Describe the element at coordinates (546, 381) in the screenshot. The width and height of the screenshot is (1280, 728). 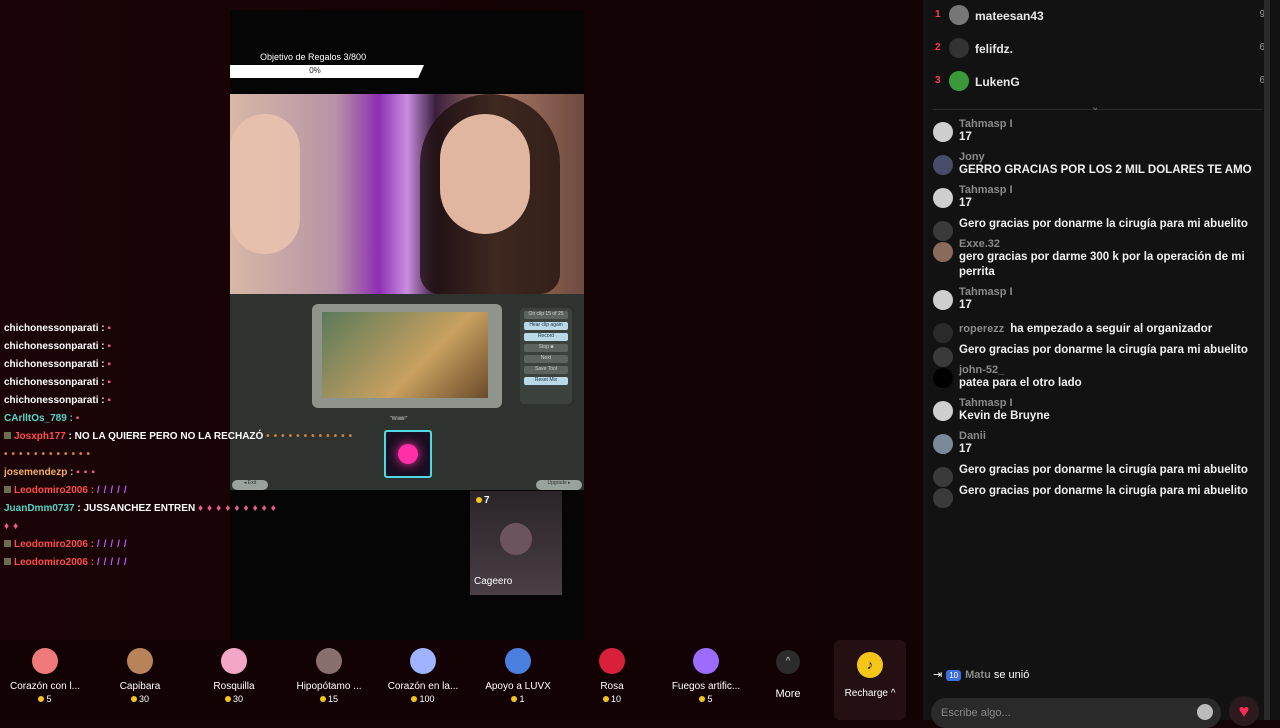
I see `game-reset-button: Reset Mix` at that location.